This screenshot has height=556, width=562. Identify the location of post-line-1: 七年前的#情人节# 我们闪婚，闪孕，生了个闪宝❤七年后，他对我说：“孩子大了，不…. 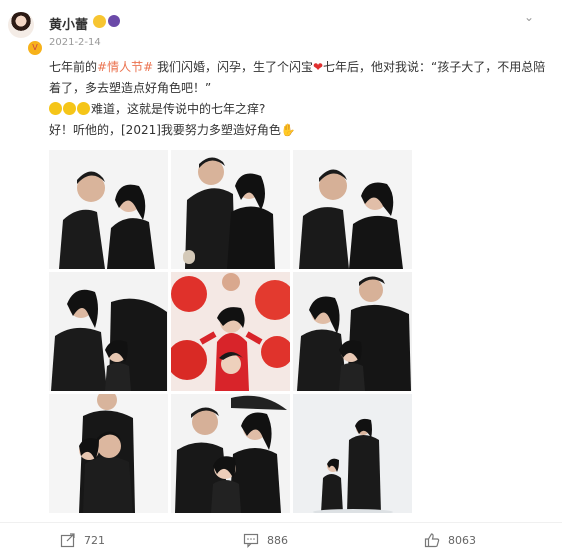
(297, 77).